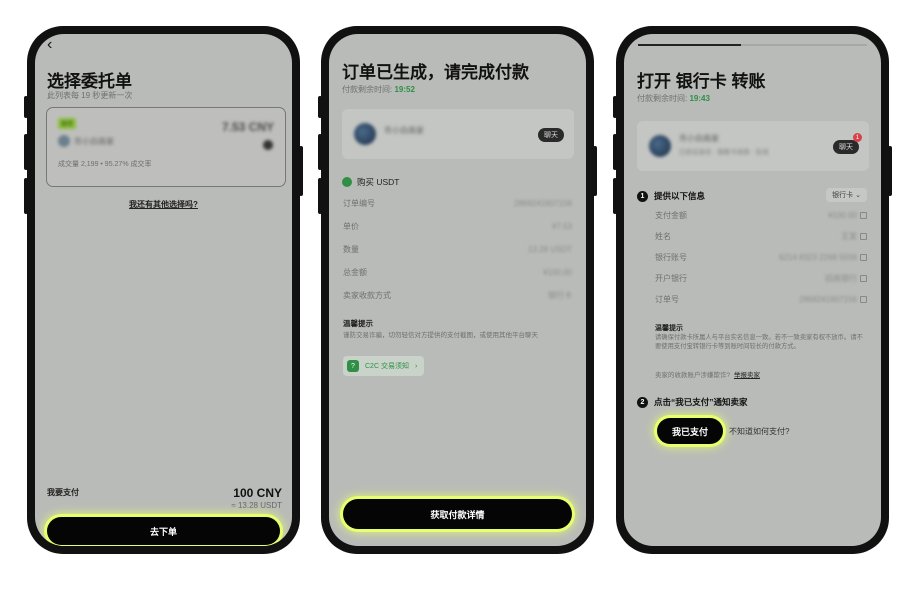 The image size is (905, 591). What do you see at coordinates (561, 226) in the screenshot?
I see `row-value: ¥7.53` at bounding box center [561, 226].